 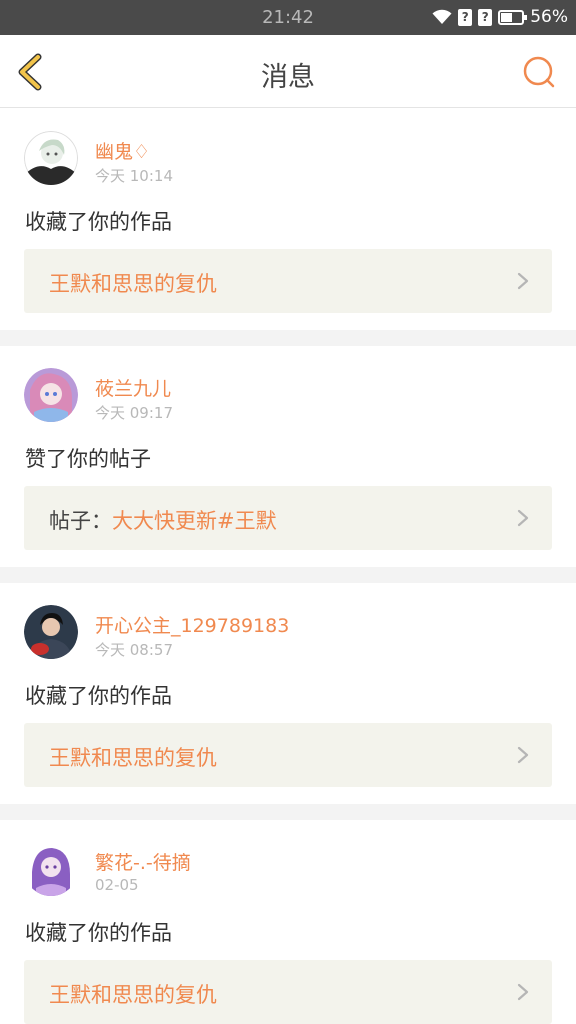 What do you see at coordinates (143, 861) in the screenshot?
I see `username: 繁花-.-待摘` at bounding box center [143, 861].